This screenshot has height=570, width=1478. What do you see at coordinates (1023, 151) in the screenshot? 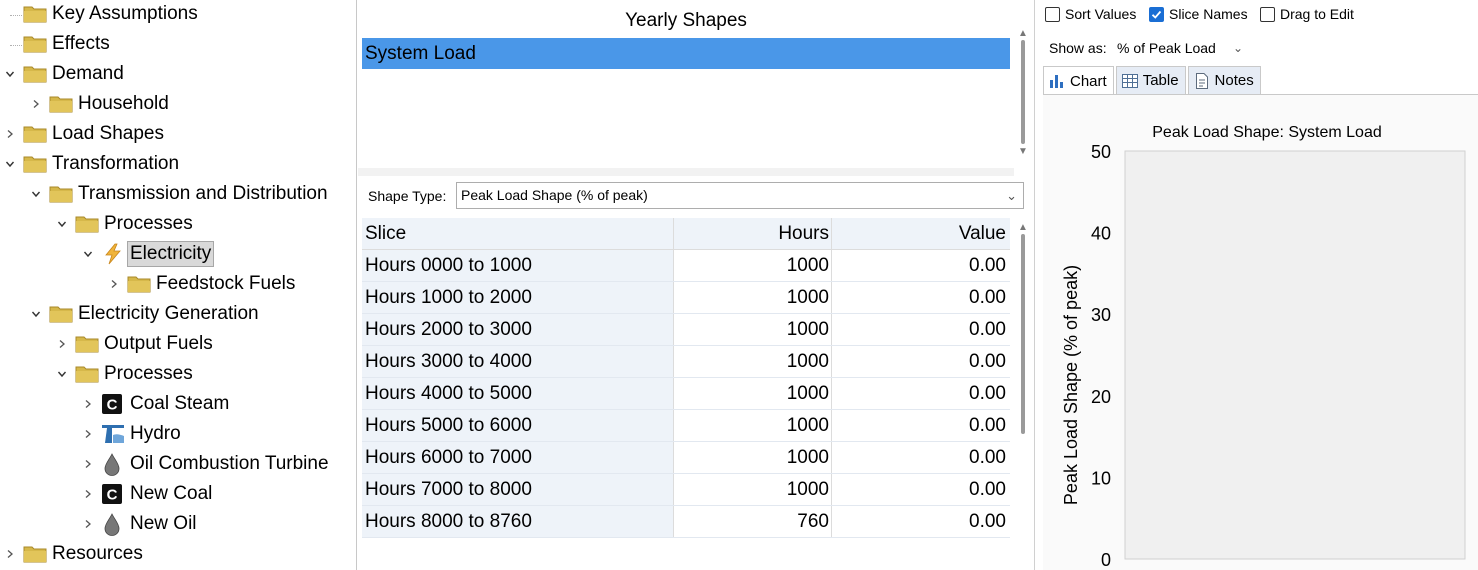
I see `scroll-down-icon: ▼` at bounding box center [1023, 151].